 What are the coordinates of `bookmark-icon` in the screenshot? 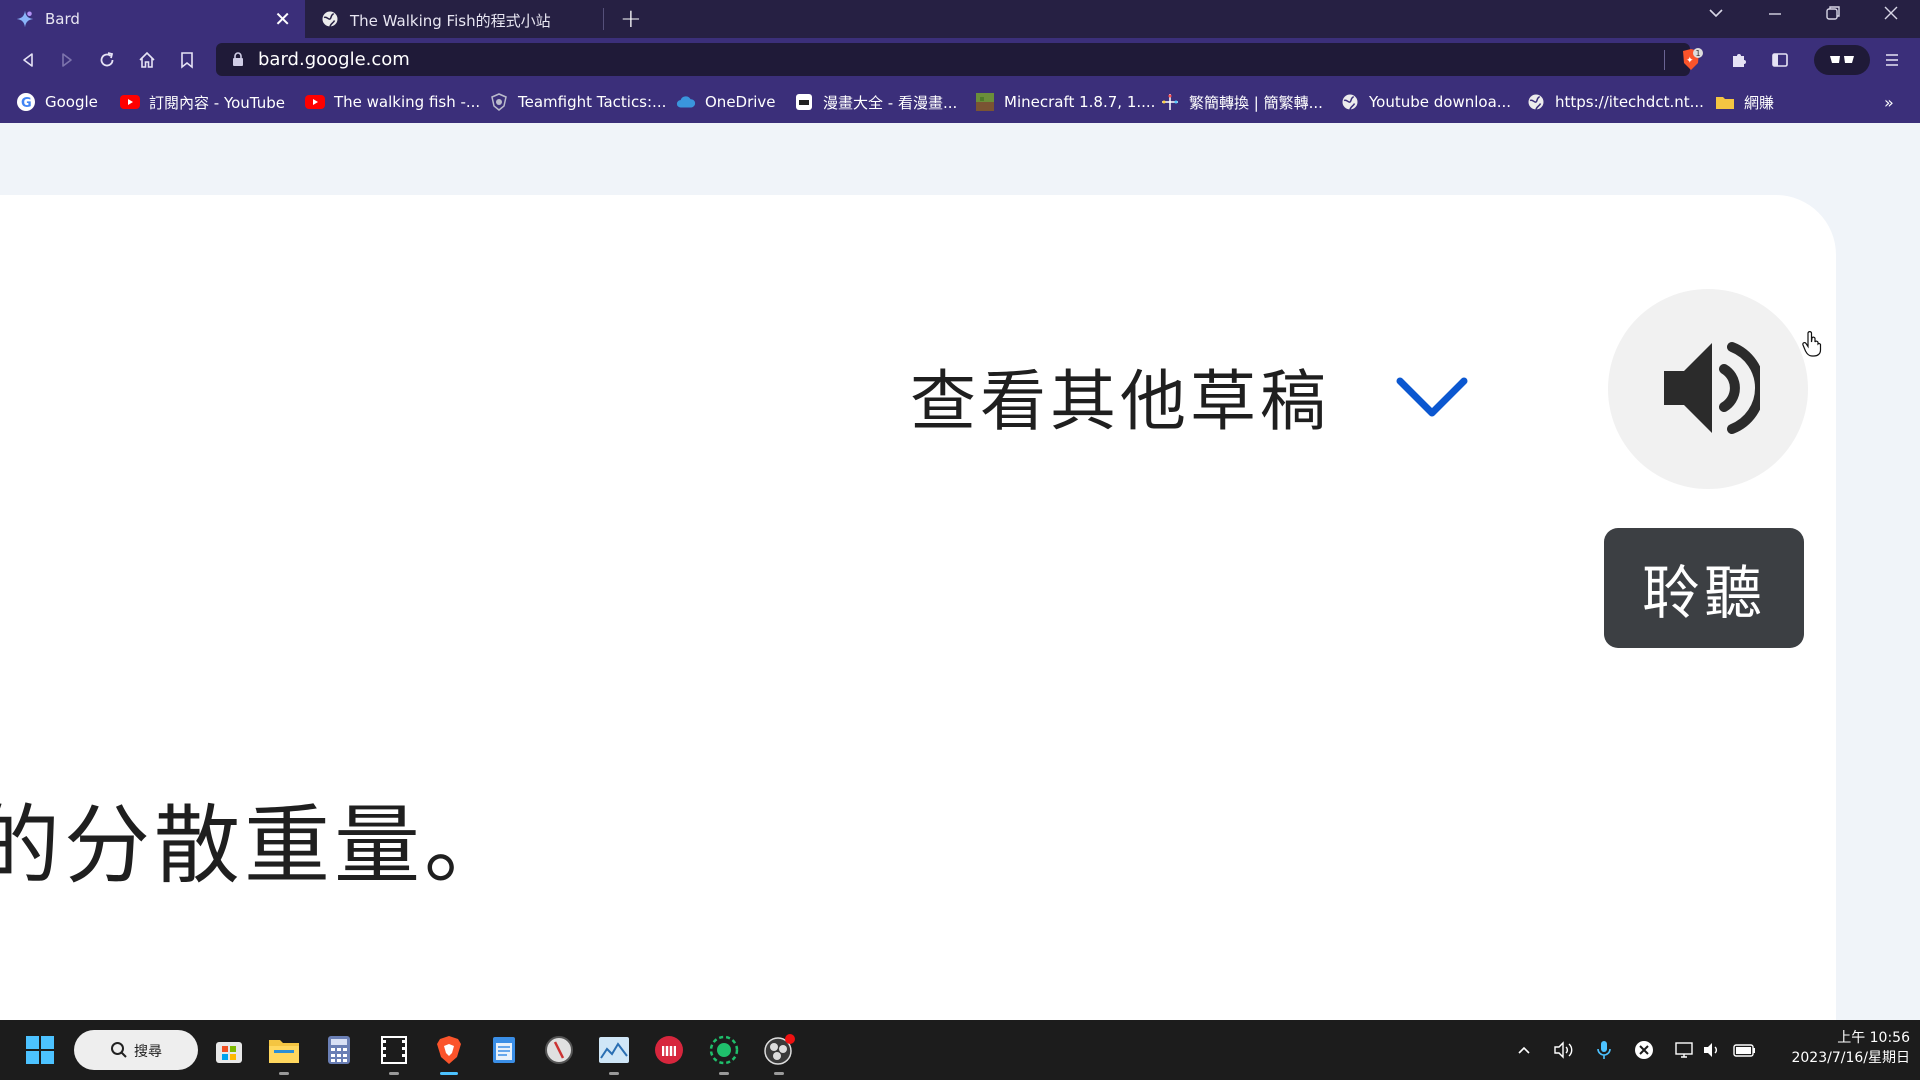 It's located at (187, 60).